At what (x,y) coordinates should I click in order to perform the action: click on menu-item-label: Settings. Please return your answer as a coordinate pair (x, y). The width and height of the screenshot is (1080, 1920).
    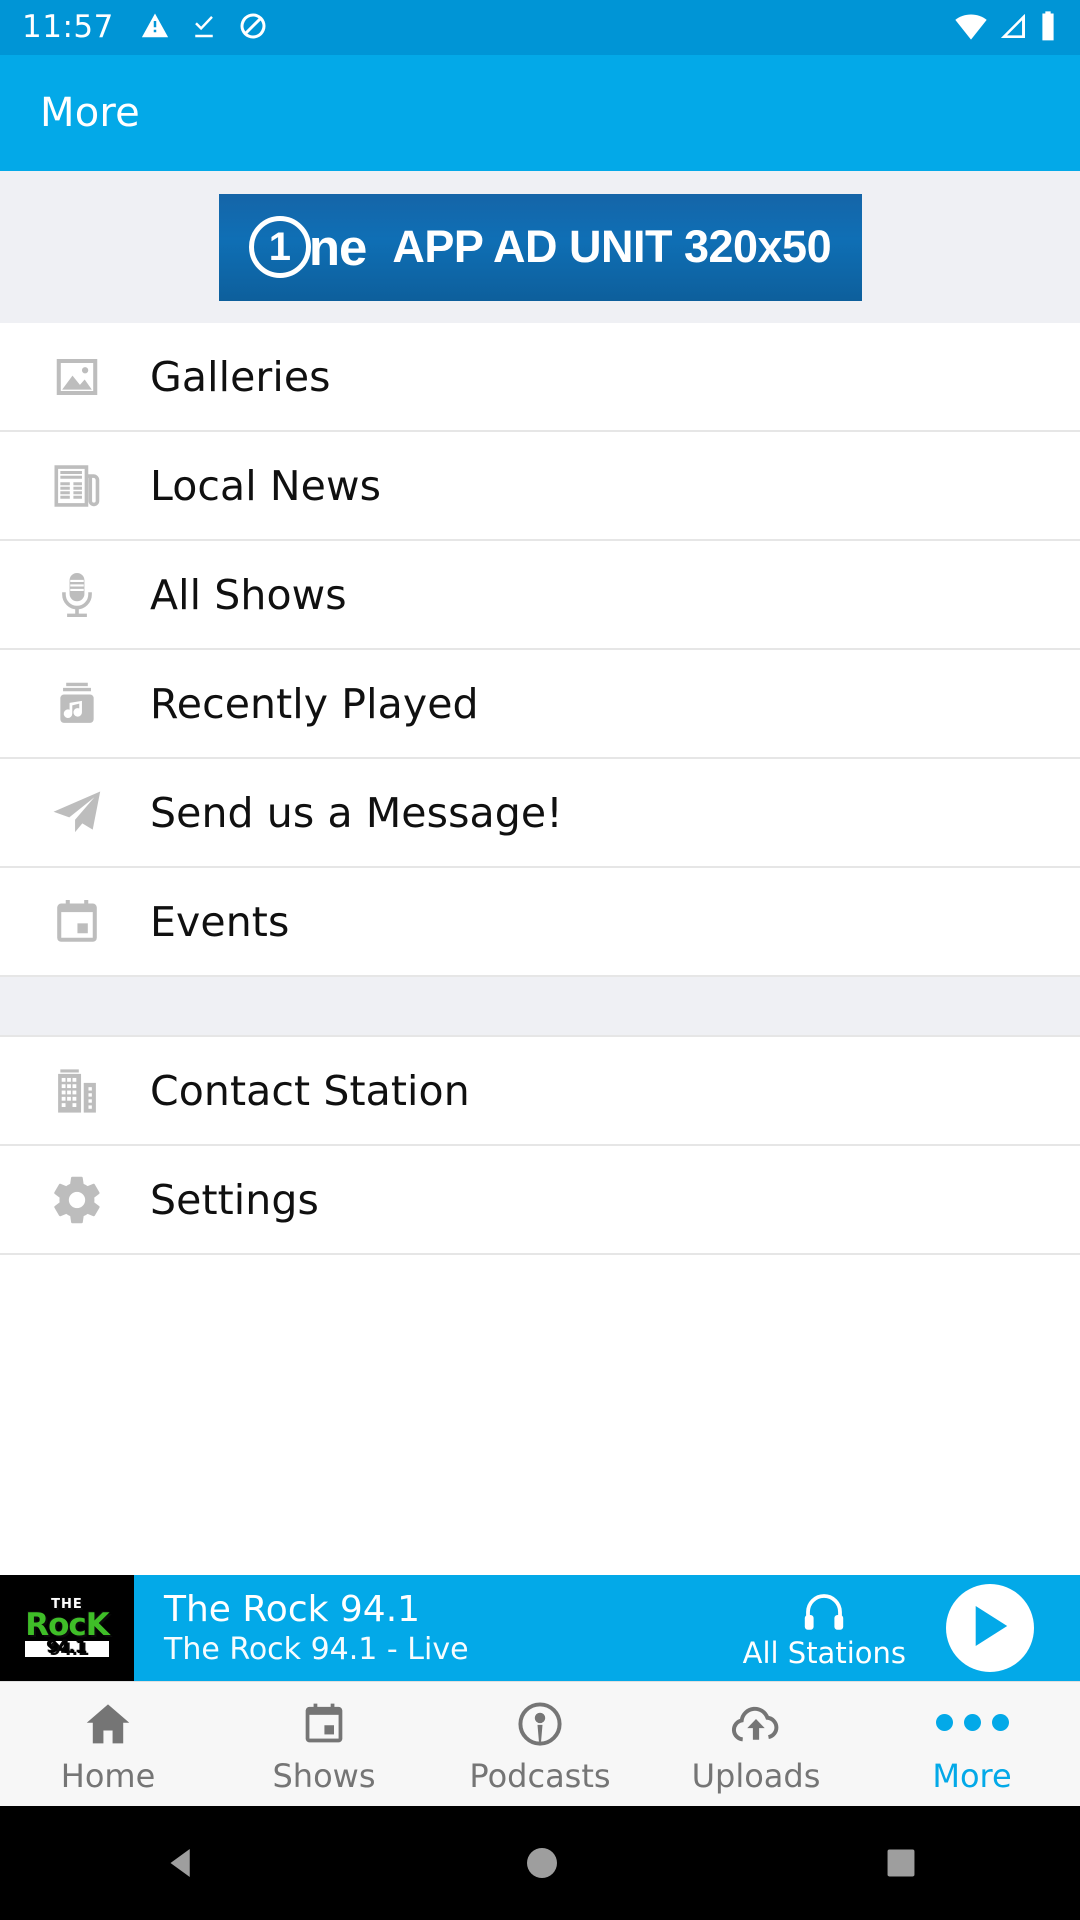
    Looking at the image, I should click on (234, 1199).